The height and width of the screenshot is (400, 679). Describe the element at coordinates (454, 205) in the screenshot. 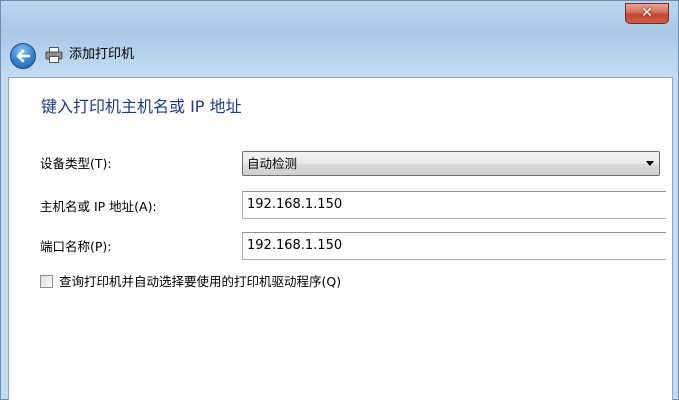

I see `hostname-input: 192.168.1.150` at that location.